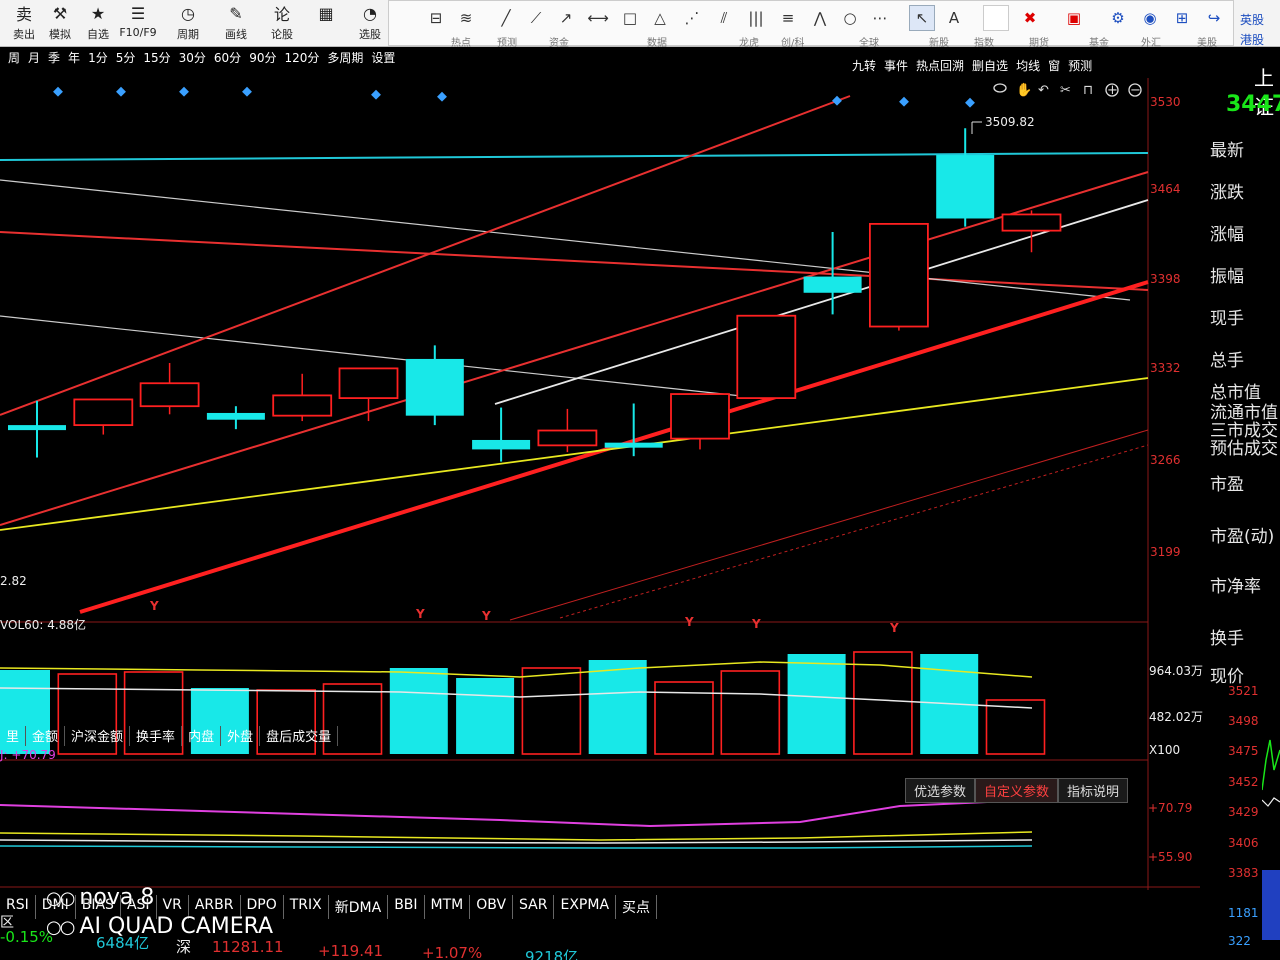 This screenshot has height=960, width=1280. What do you see at coordinates (506, 18) in the screenshot?
I see `line-segment-icon: ╱` at bounding box center [506, 18].